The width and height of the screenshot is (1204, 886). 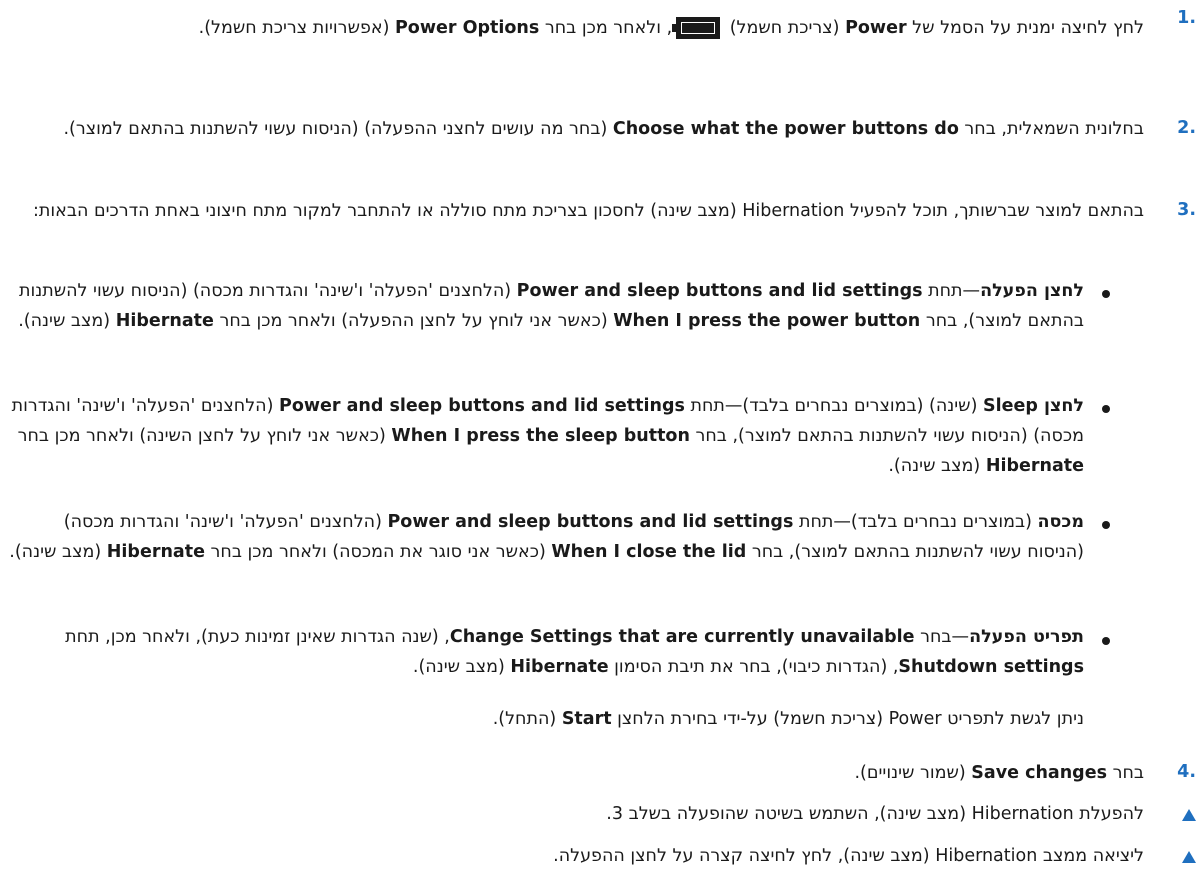 I want to click on bold-run: When I close the lid, so click(x=649, y=552).